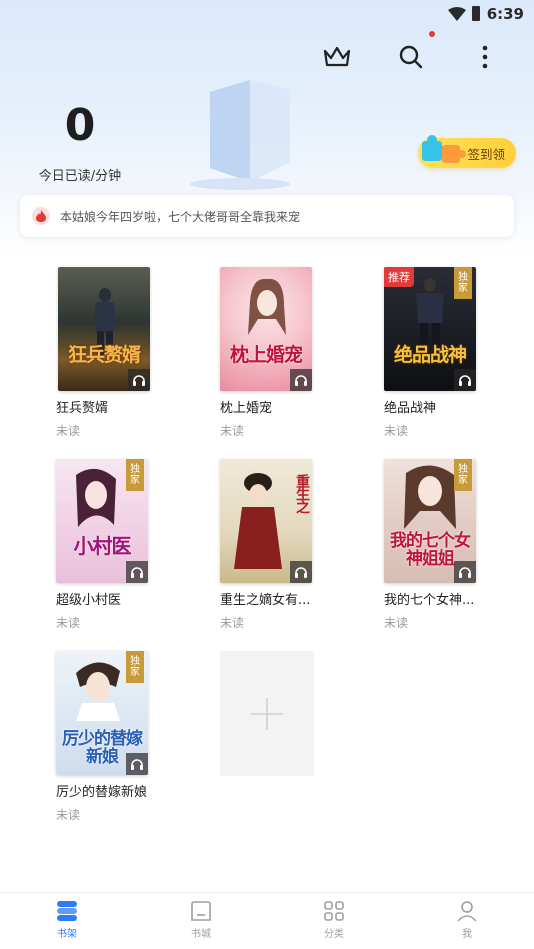 Image resolution: width=534 pixels, height=949 pixels. What do you see at coordinates (399, 277) in the screenshot?
I see `recommend-tag: 推荐` at bounding box center [399, 277].